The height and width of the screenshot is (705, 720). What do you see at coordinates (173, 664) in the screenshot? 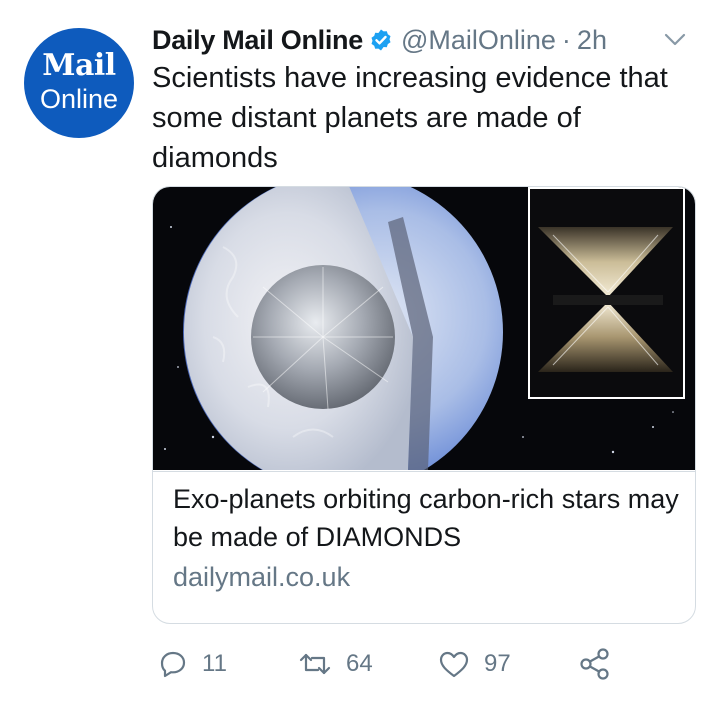
I see `reply-icon` at bounding box center [173, 664].